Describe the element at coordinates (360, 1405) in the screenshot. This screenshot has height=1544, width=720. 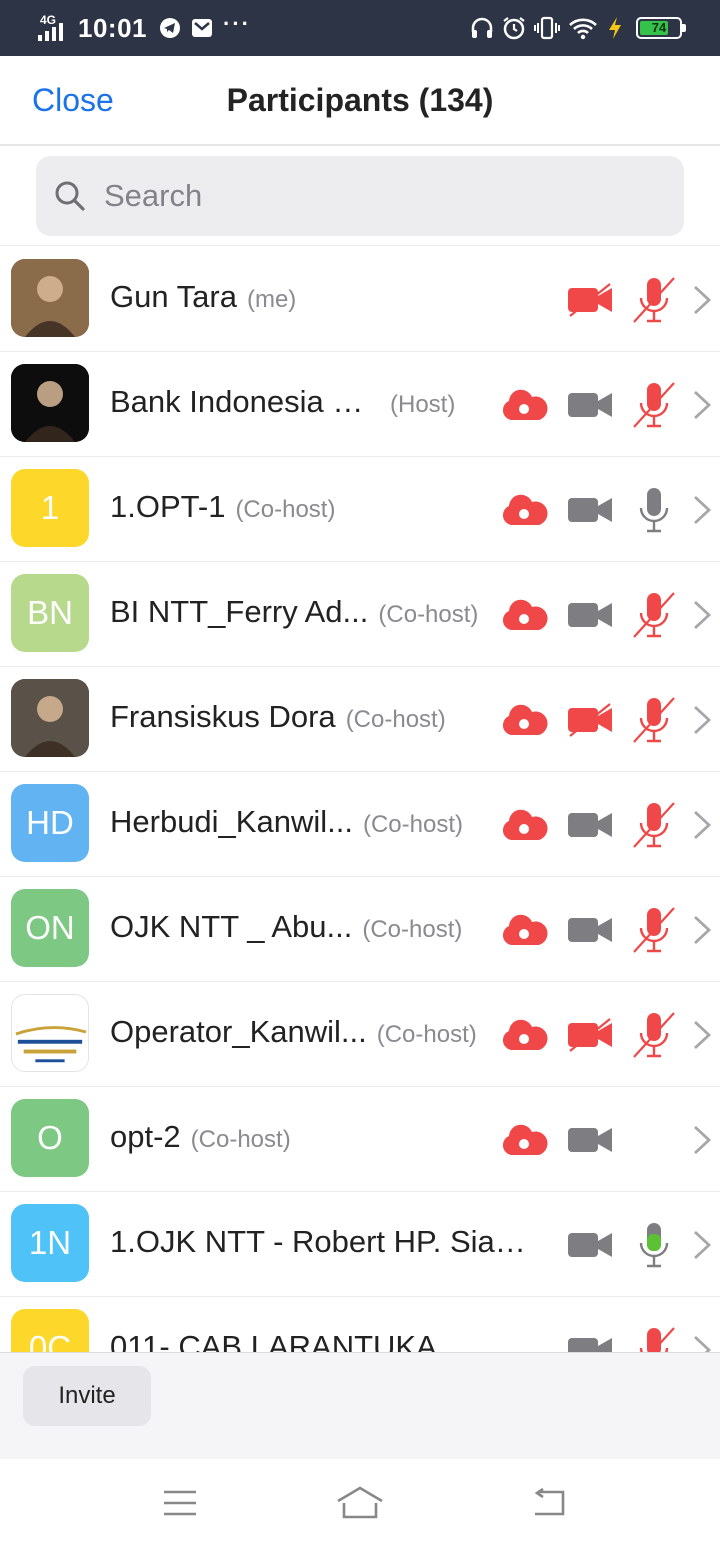
I see `bottom-toolbar: Invite` at that location.